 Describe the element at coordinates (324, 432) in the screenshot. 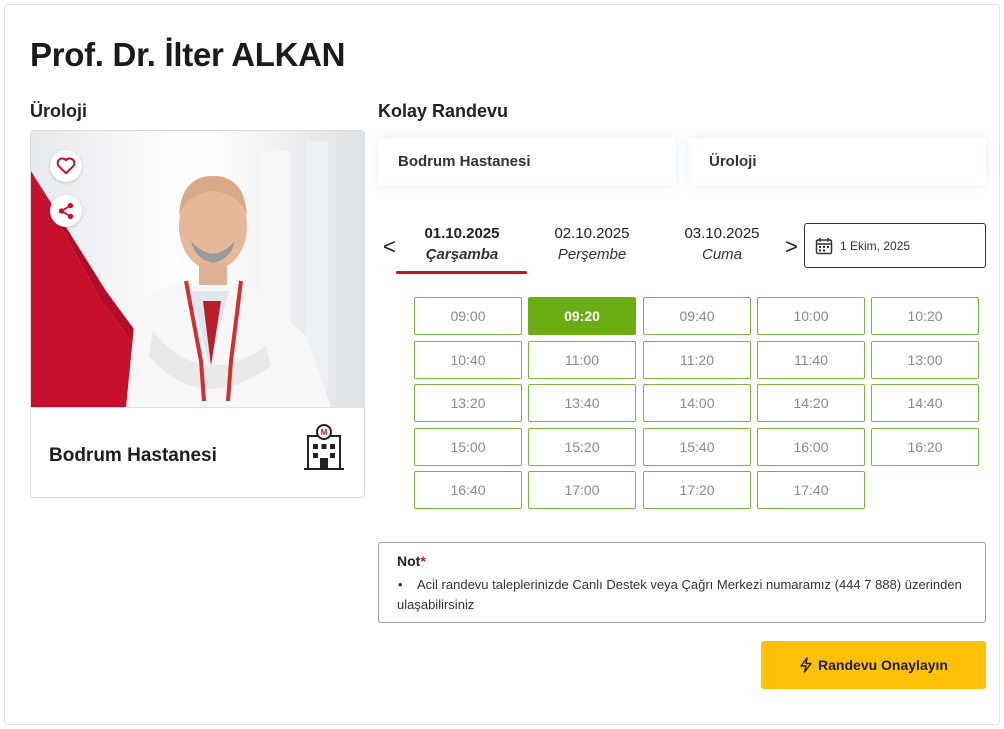

I see `svg-text: M` at that location.